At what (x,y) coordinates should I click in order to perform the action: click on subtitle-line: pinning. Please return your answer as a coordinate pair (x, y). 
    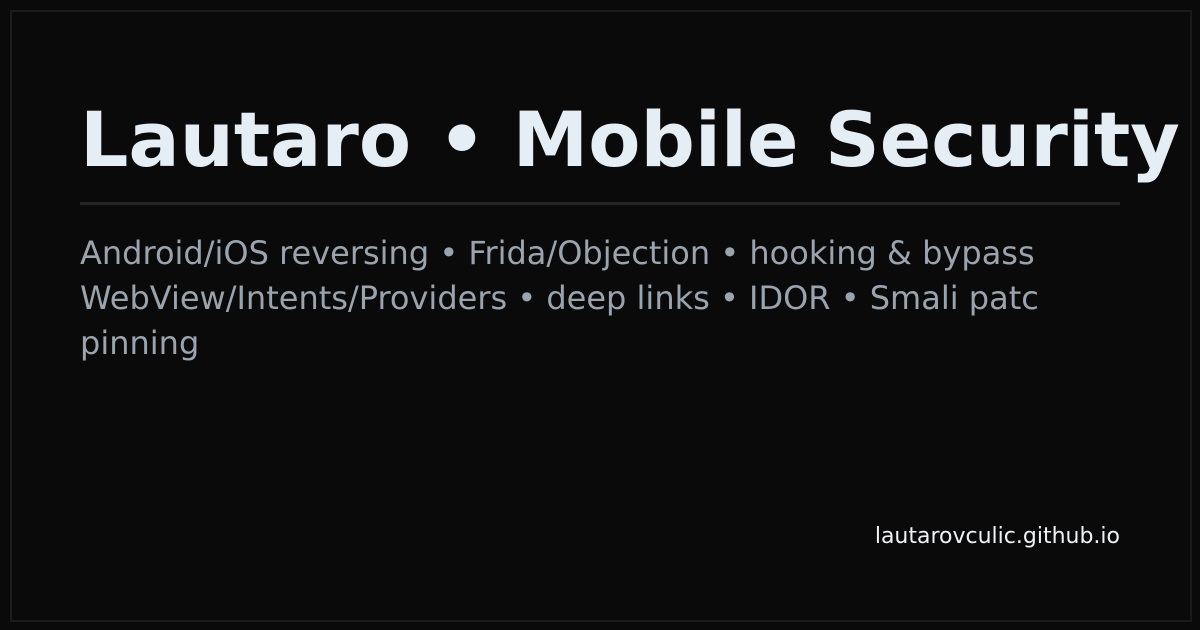
    Looking at the image, I should click on (140, 343).